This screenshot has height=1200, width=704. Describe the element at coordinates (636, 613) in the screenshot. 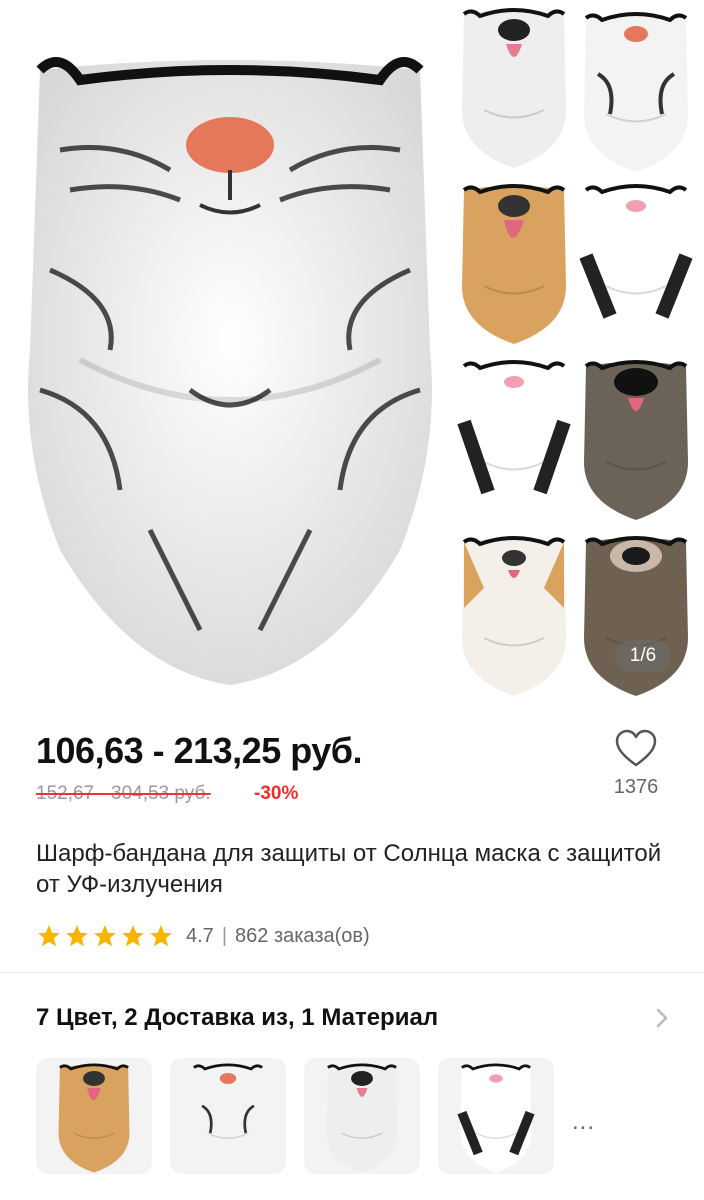

I see `sloth-mask-thumb` at that location.